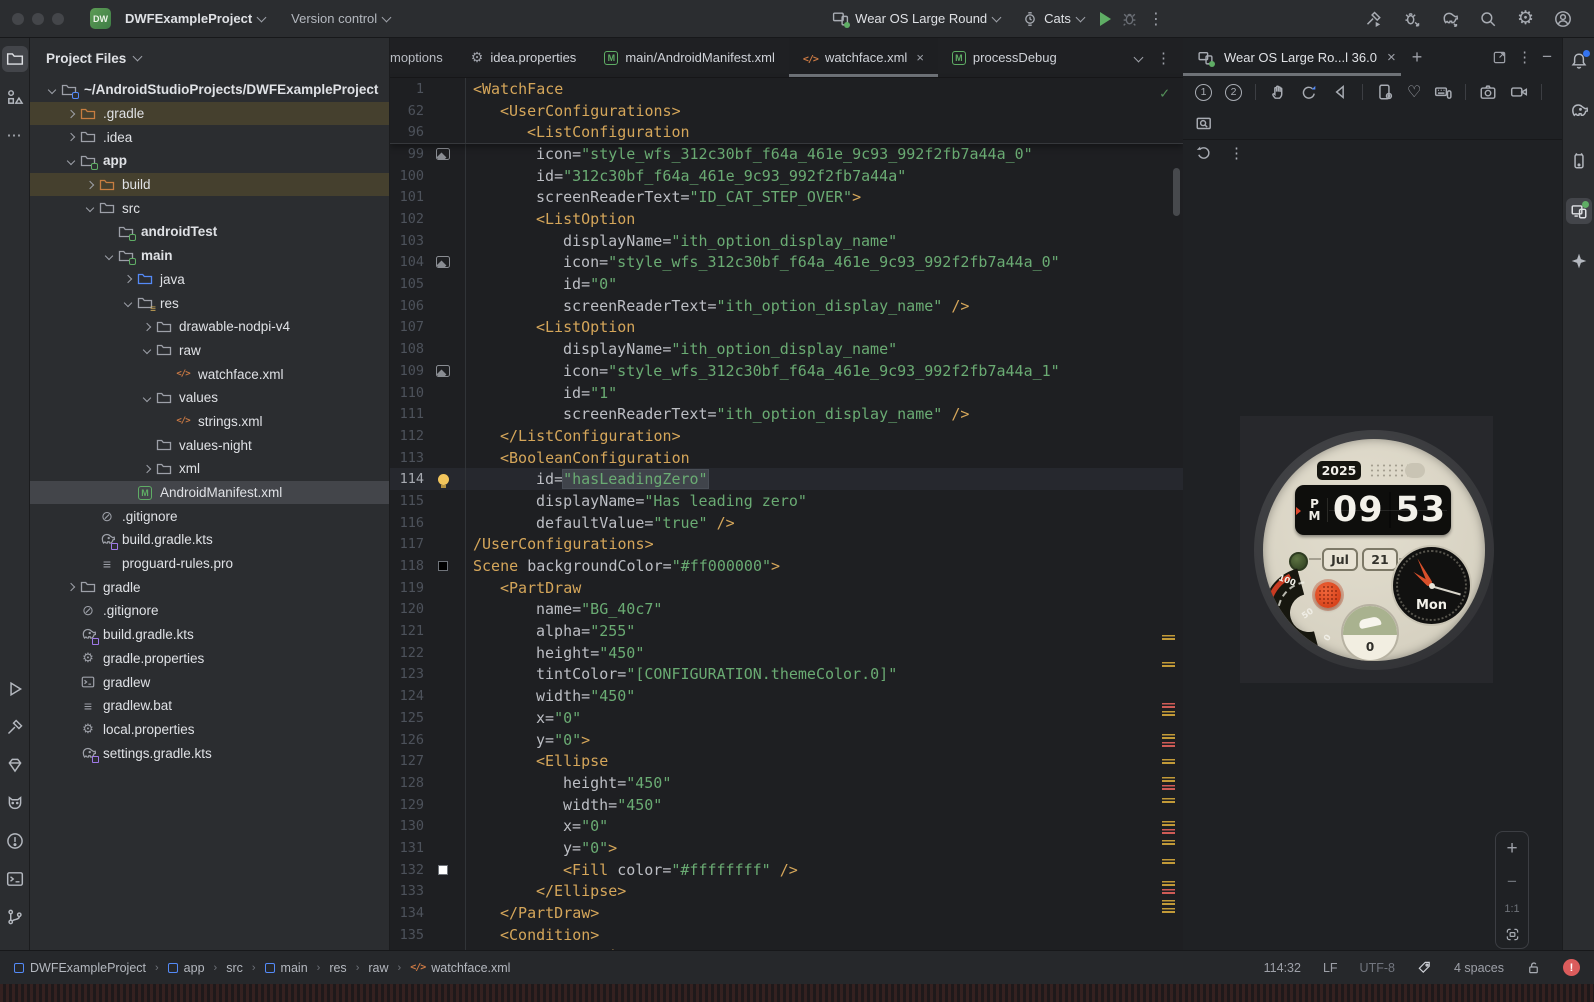 The height and width of the screenshot is (1002, 1594). I want to click on editor-tab: Mmain/AndroidManifest.xml, so click(689, 57).